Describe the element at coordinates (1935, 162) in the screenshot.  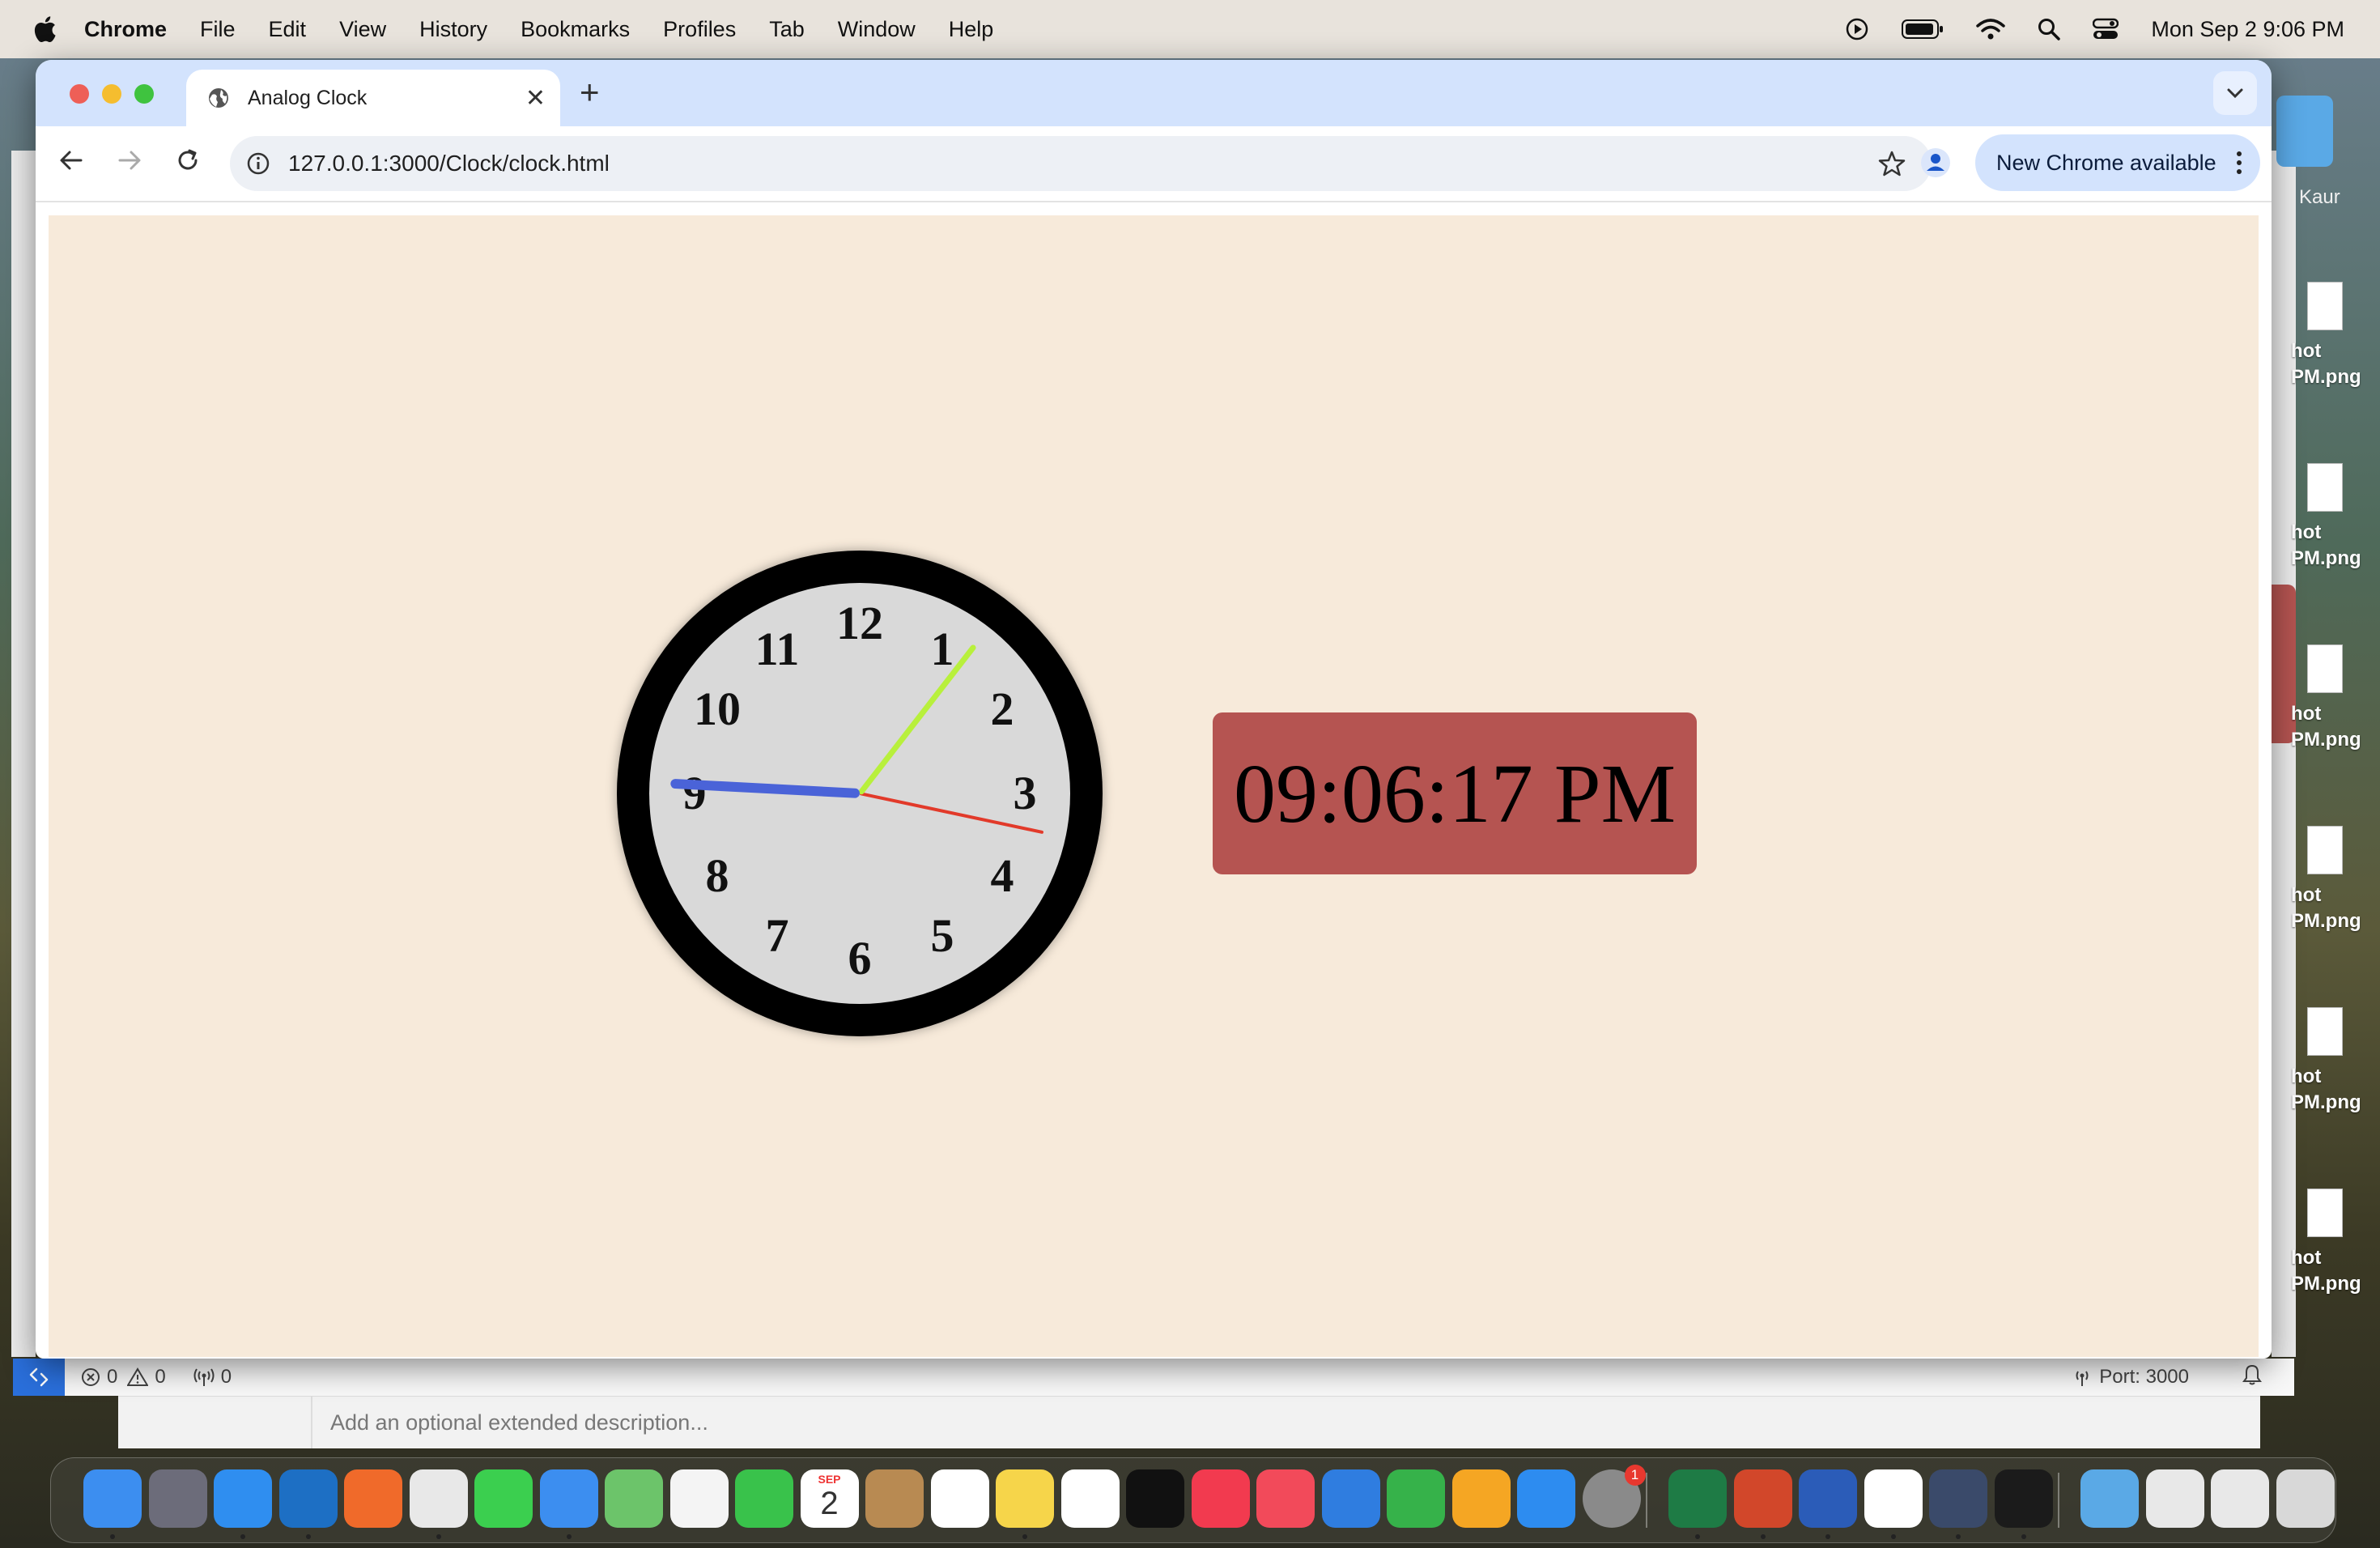
I see `profile-avatar-icon` at that location.